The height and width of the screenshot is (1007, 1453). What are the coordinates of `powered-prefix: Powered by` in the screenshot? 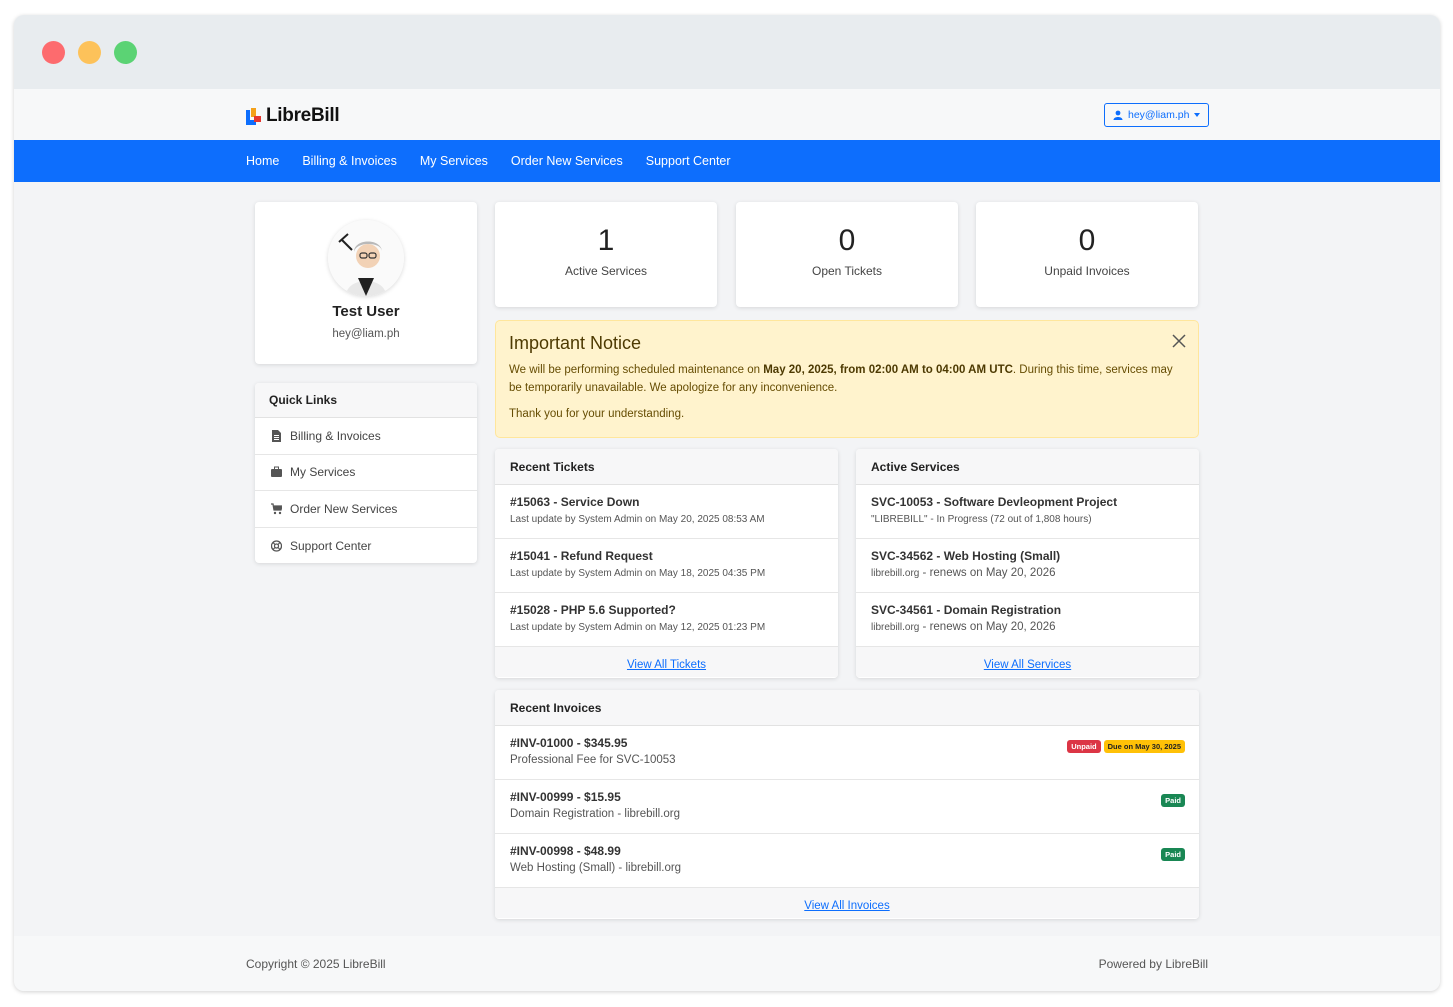 It's located at (1130, 964).